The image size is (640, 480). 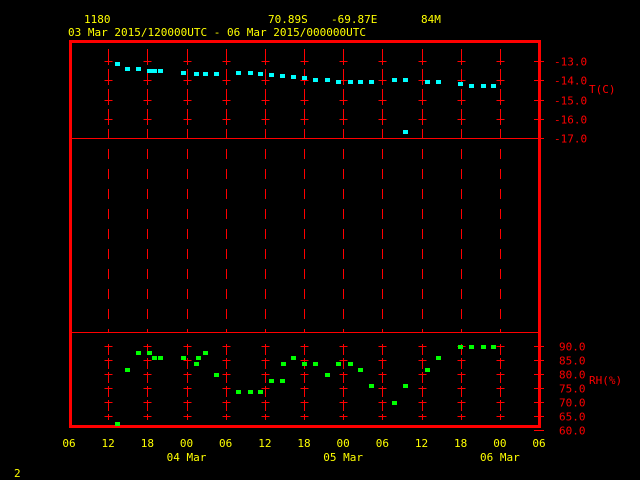 What do you see at coordinates (572, 431) in the screenshot?
I see `rh-axis-label: 60.0` at bounding box center [572, 431].